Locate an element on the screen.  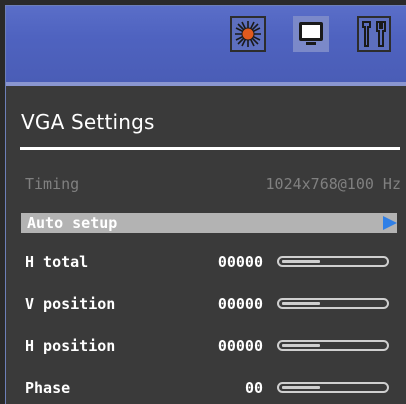
sun-brightness-icon is located at coordinates (248, 34).